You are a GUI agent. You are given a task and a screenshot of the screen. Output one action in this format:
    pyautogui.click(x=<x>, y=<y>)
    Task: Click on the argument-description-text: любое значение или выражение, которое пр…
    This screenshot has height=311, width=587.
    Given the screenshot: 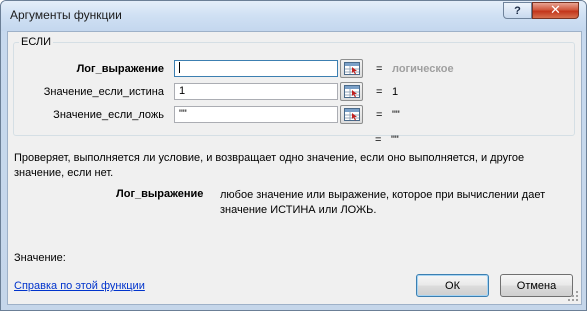 What is the action you would take?
    pyautogui.click(x=383, y=202)
    